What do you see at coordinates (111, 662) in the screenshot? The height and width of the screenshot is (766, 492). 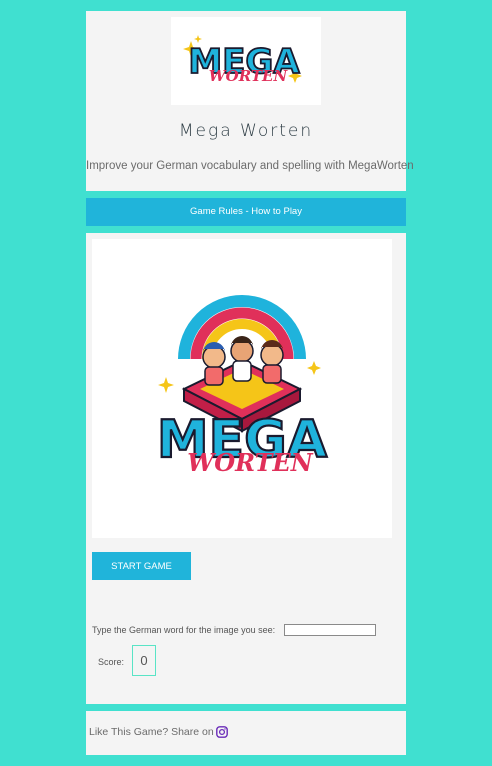 I see `score-label: Score:` at bounding box center [111, 662].